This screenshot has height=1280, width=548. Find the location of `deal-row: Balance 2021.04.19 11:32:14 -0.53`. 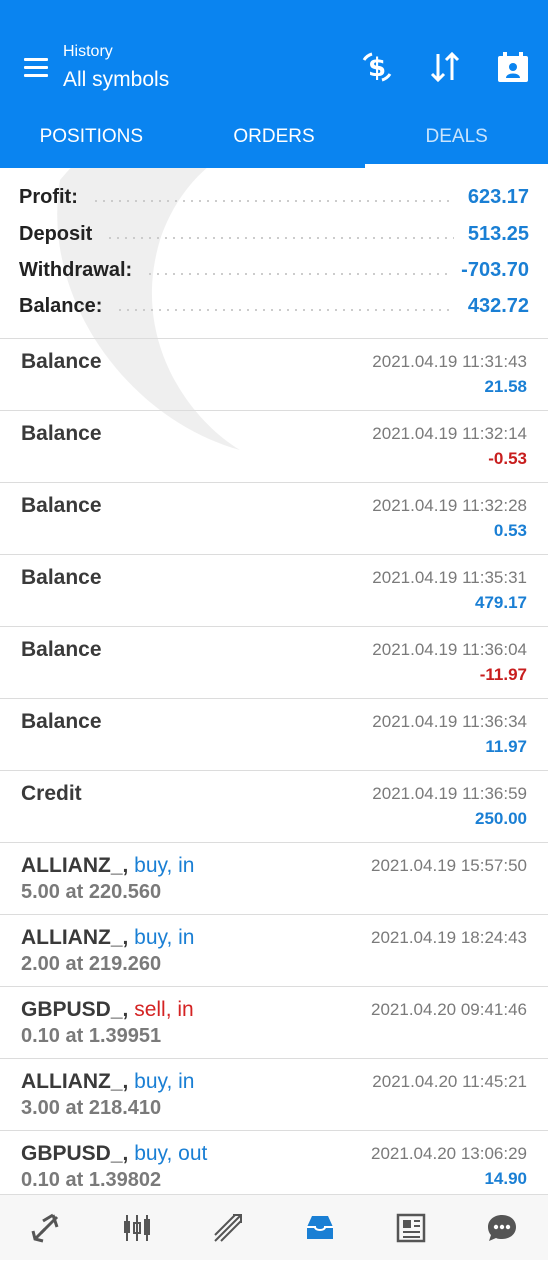

deal-row: Balance 2021.04.19 11:32:14 -0.53 is located at coordinates (274, 446).